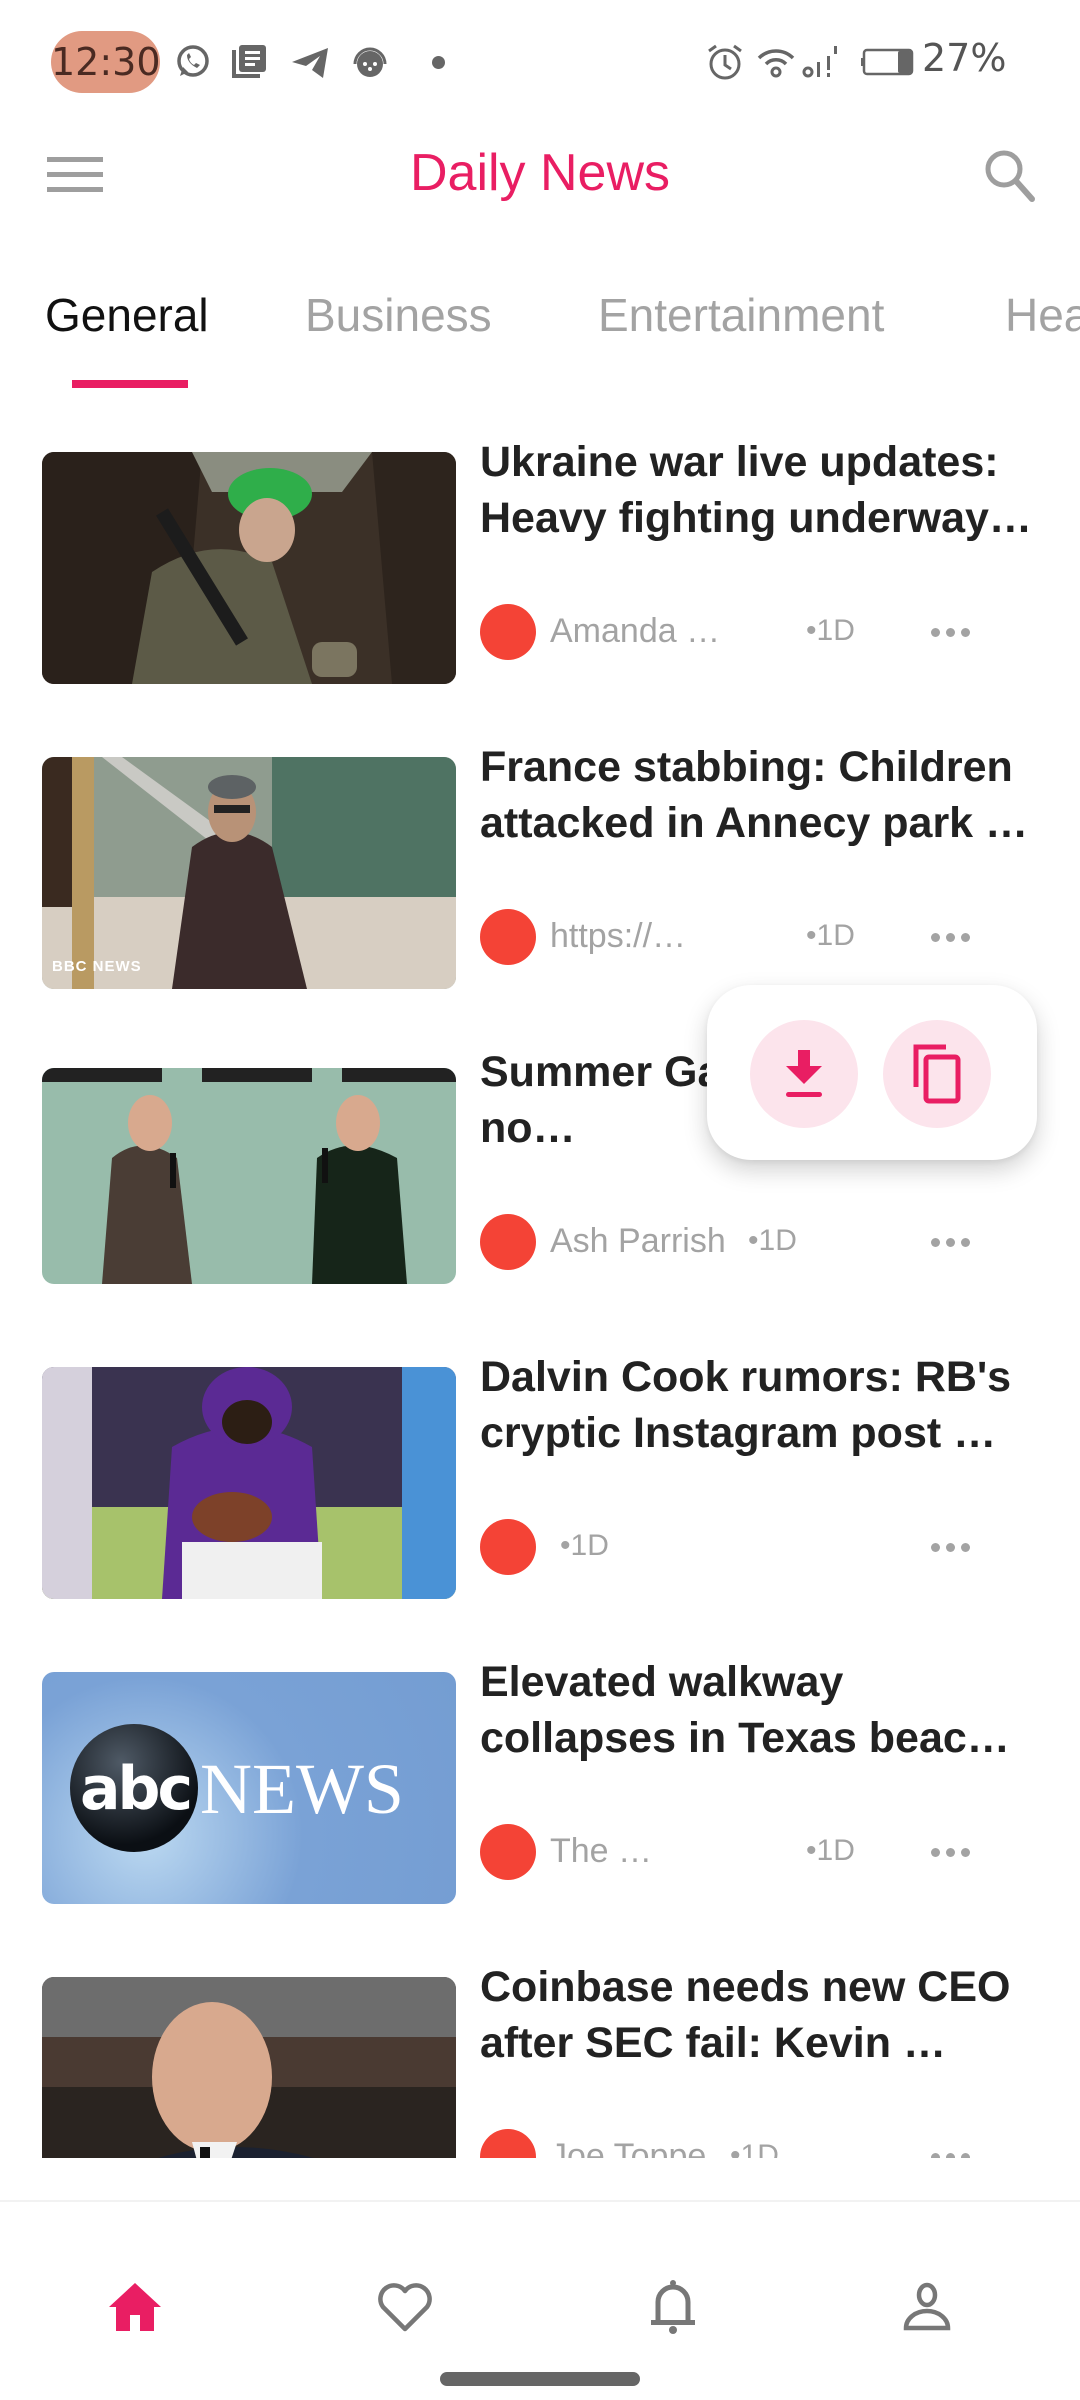  What do you see at coordinates (540, 2379) in the screenshot?
I see `gesture-home-indicator` at bounding box center [540, 2379].